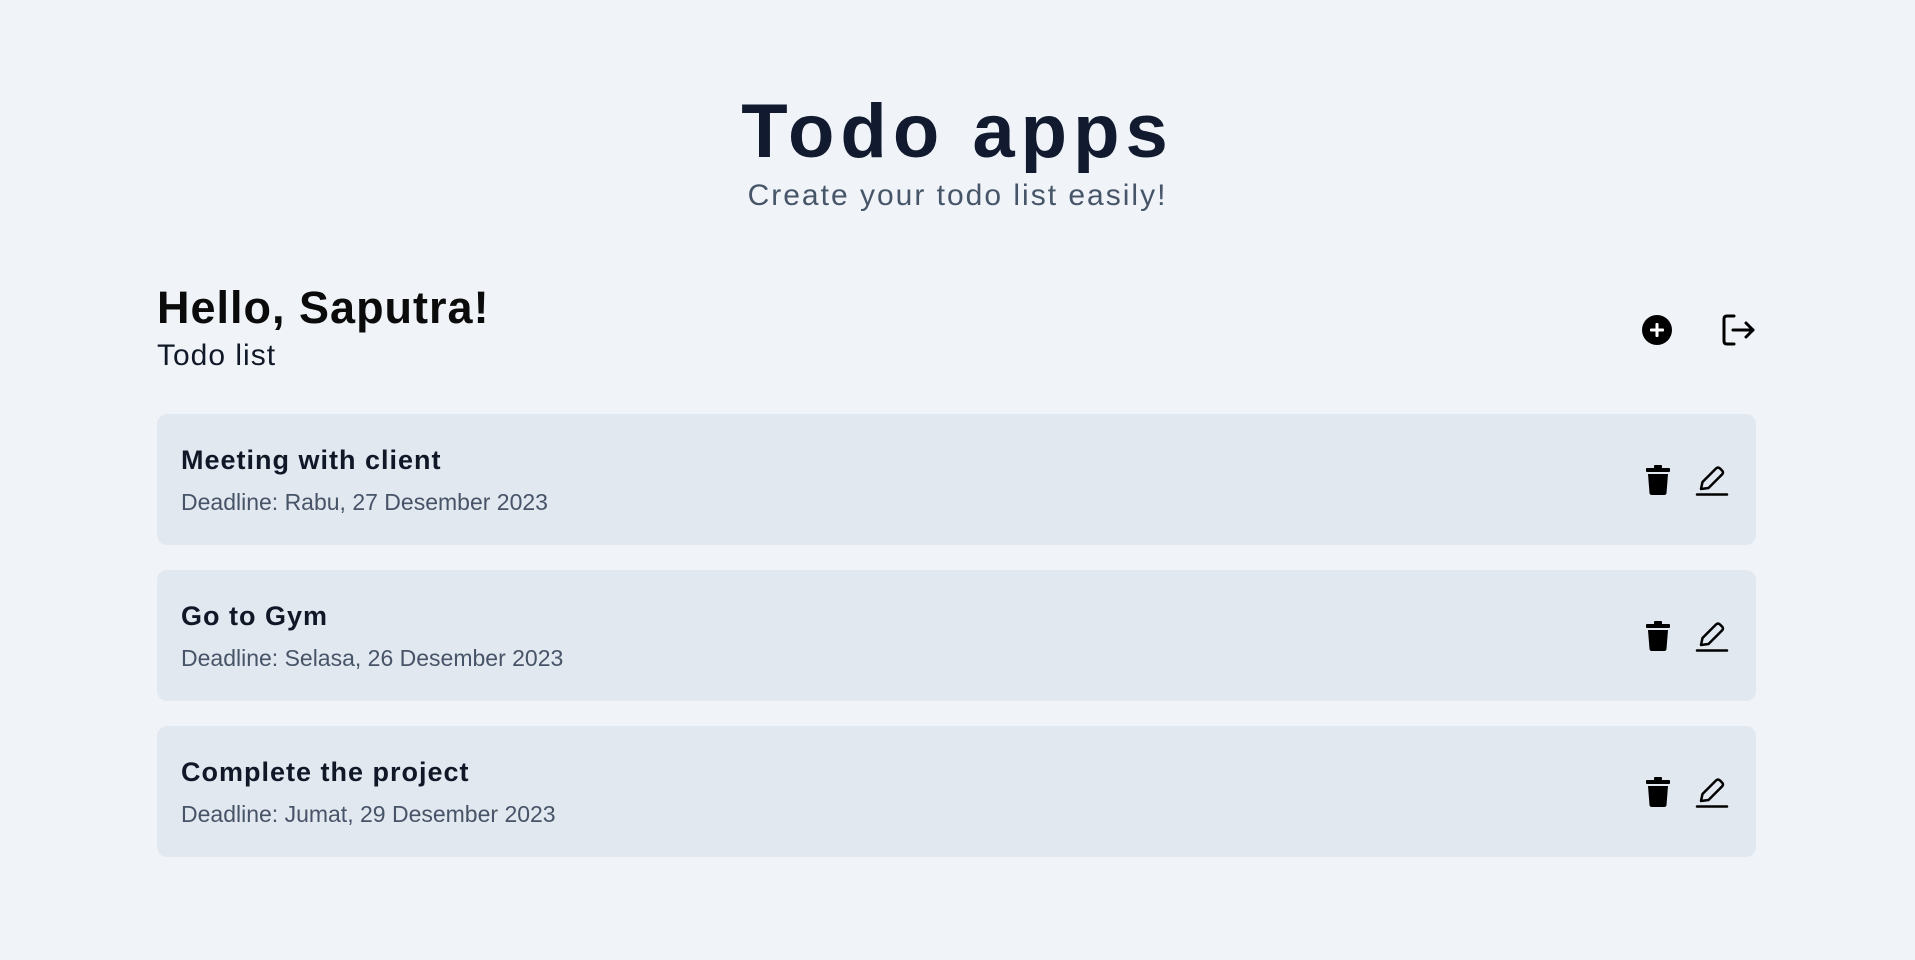  What do you see at coordinates (323, 307) in the screenshot?
I see `greeting-text: Hello, Saputra!` at bounding box center [323, 307].